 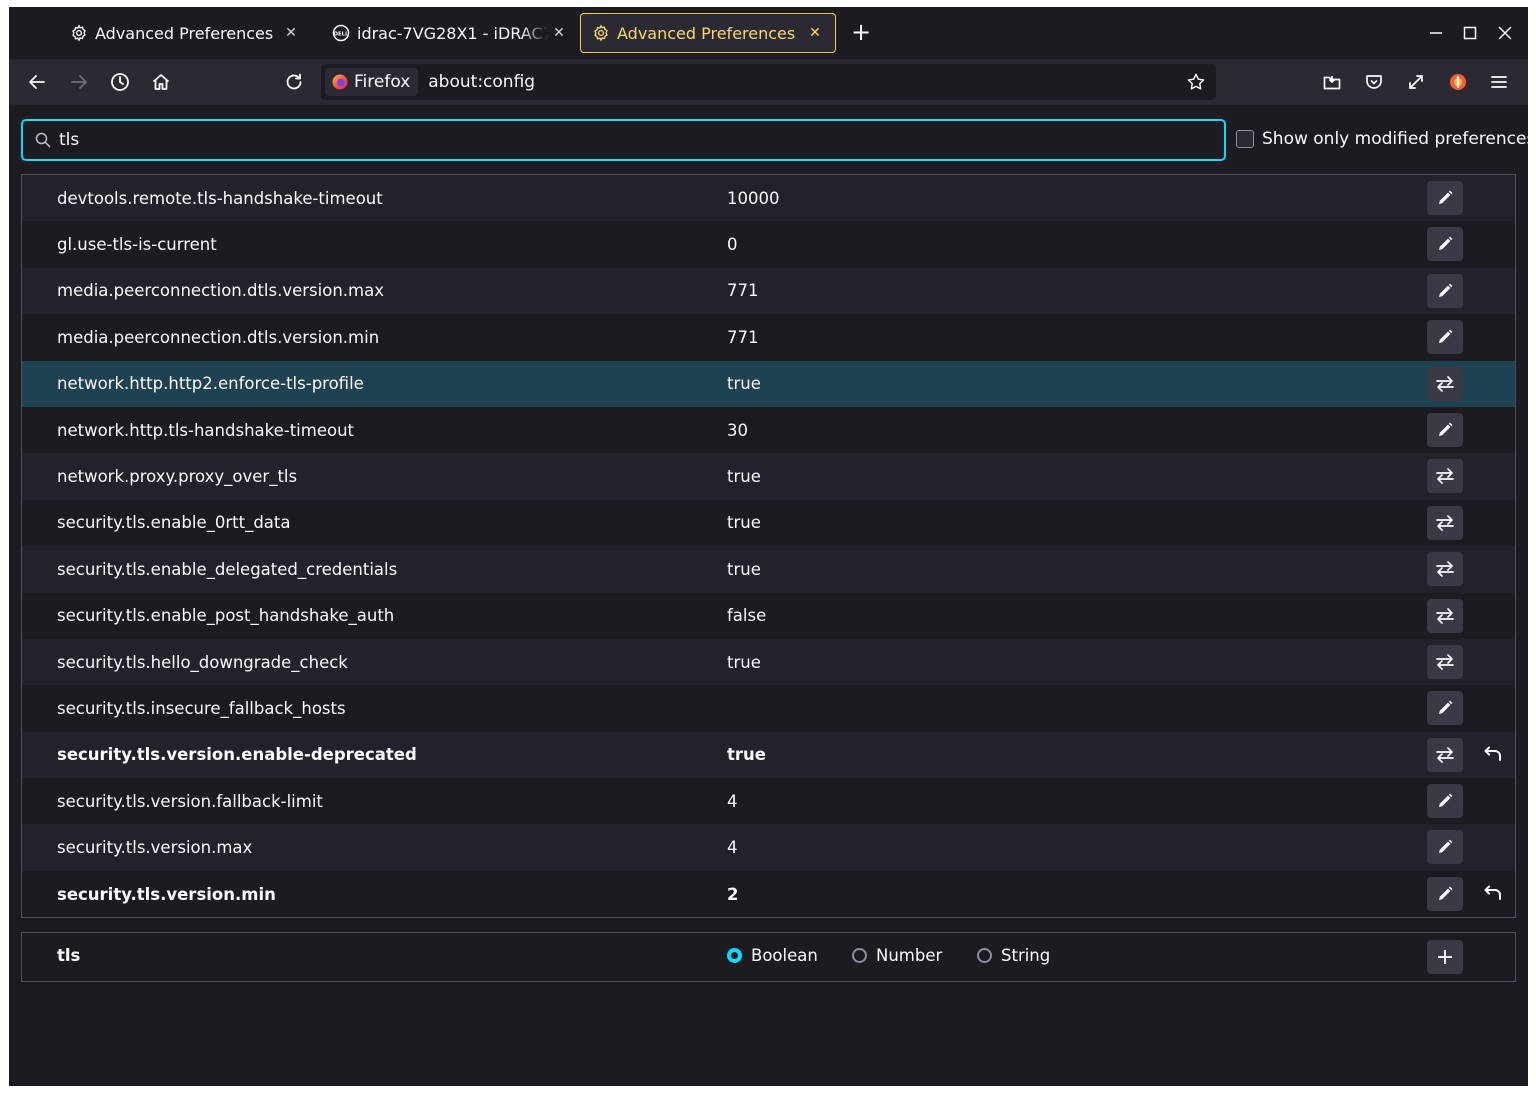 I want to click on preference-name: network.proxy.proxy_over_tls, so click(x=177, y=477).